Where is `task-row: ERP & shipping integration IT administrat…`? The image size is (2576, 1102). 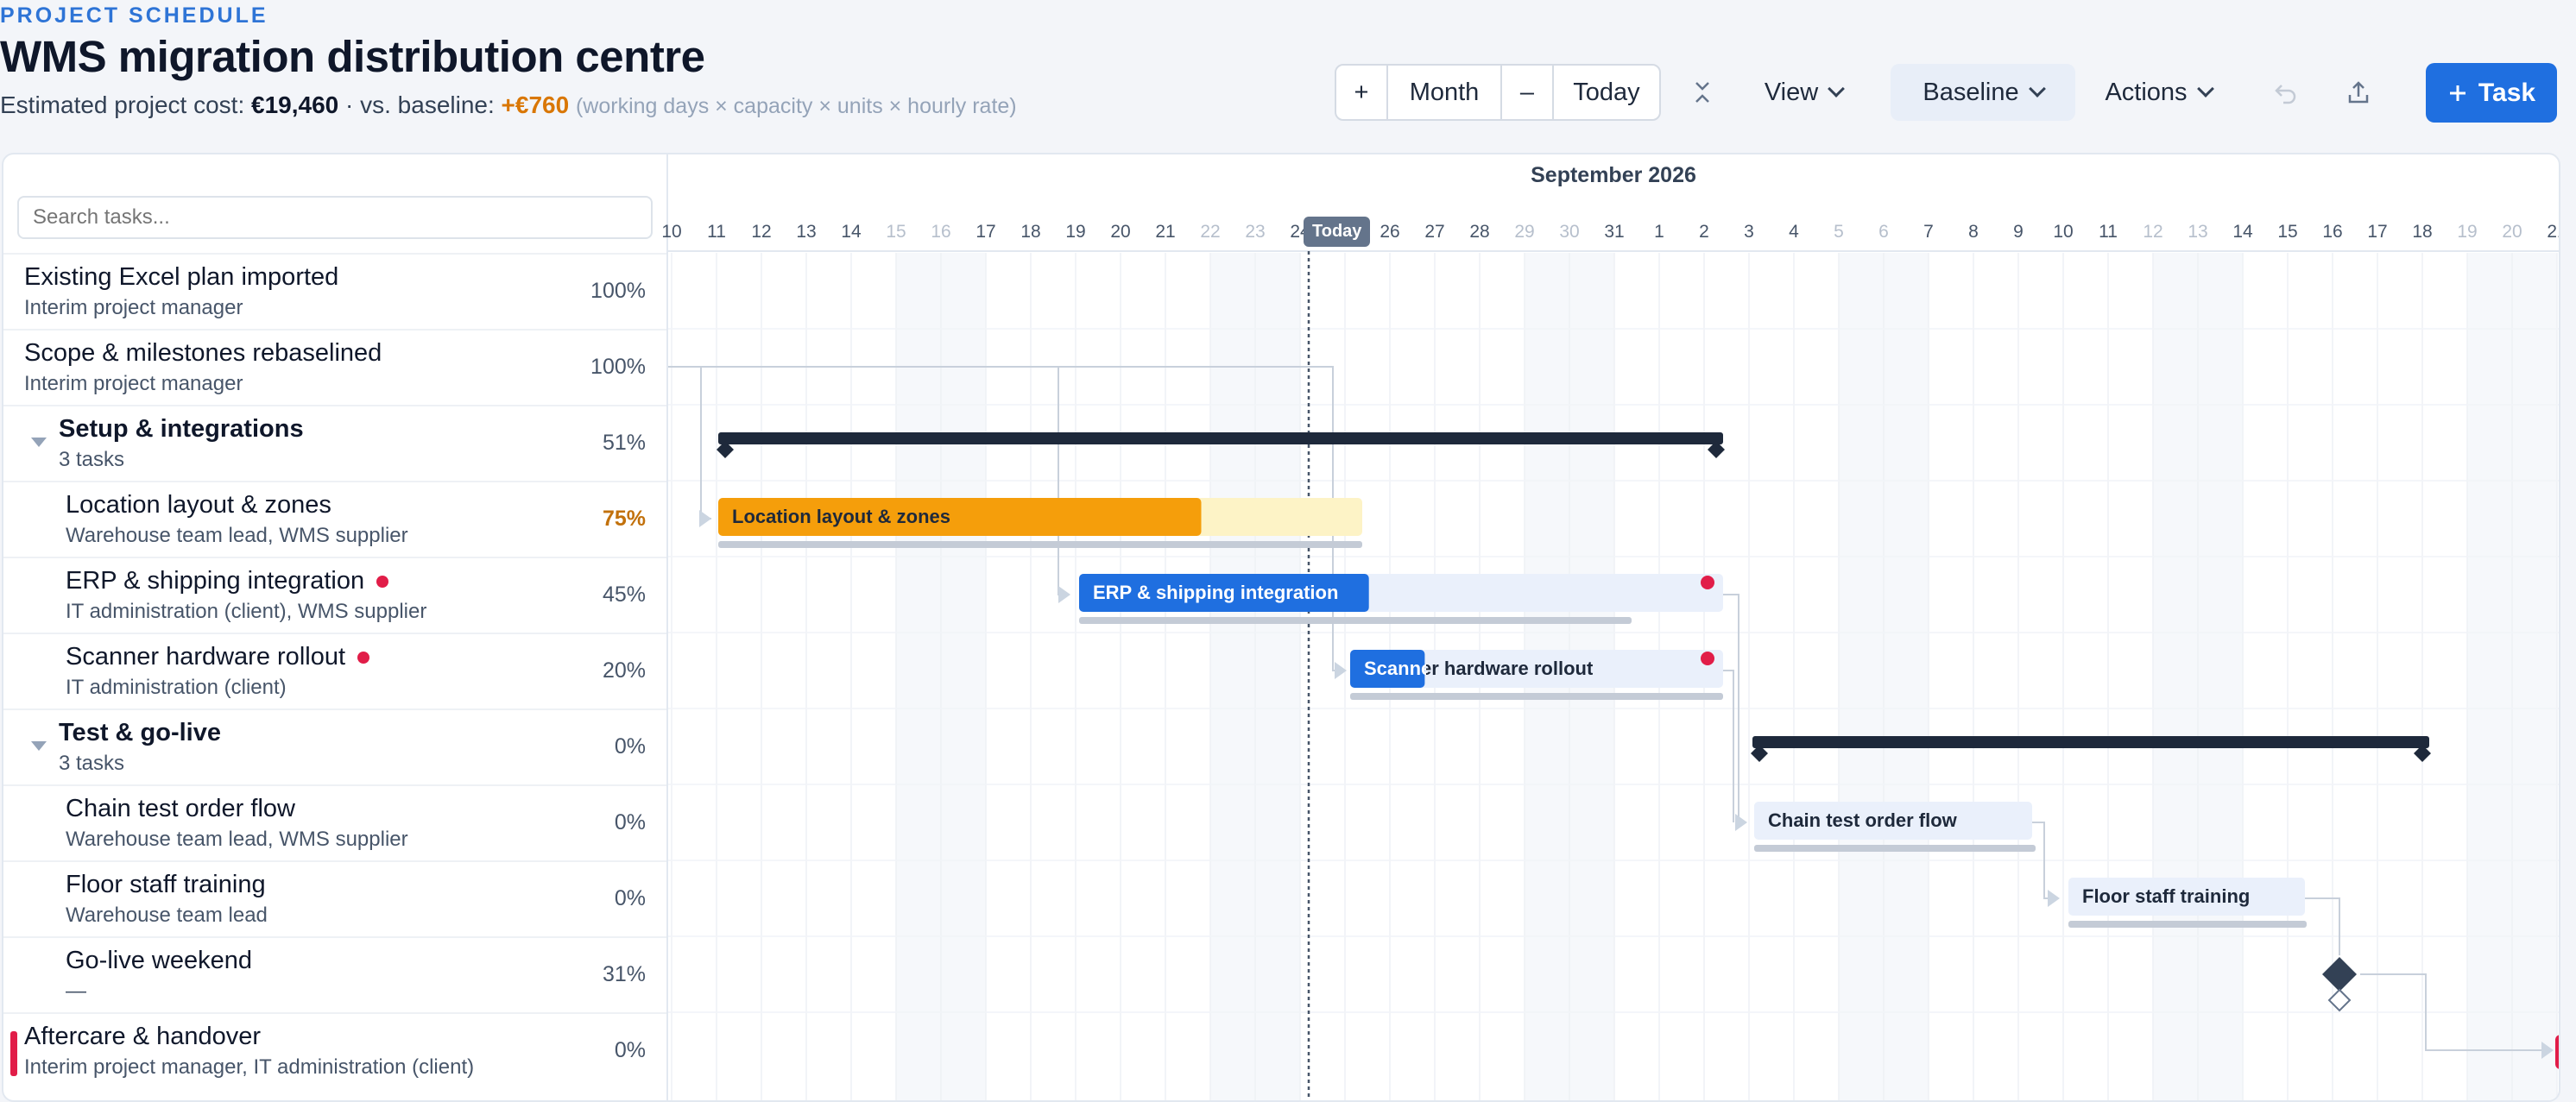
task-row: ERP & shipping integration IT administrat… is located at coordinates (334, 595).